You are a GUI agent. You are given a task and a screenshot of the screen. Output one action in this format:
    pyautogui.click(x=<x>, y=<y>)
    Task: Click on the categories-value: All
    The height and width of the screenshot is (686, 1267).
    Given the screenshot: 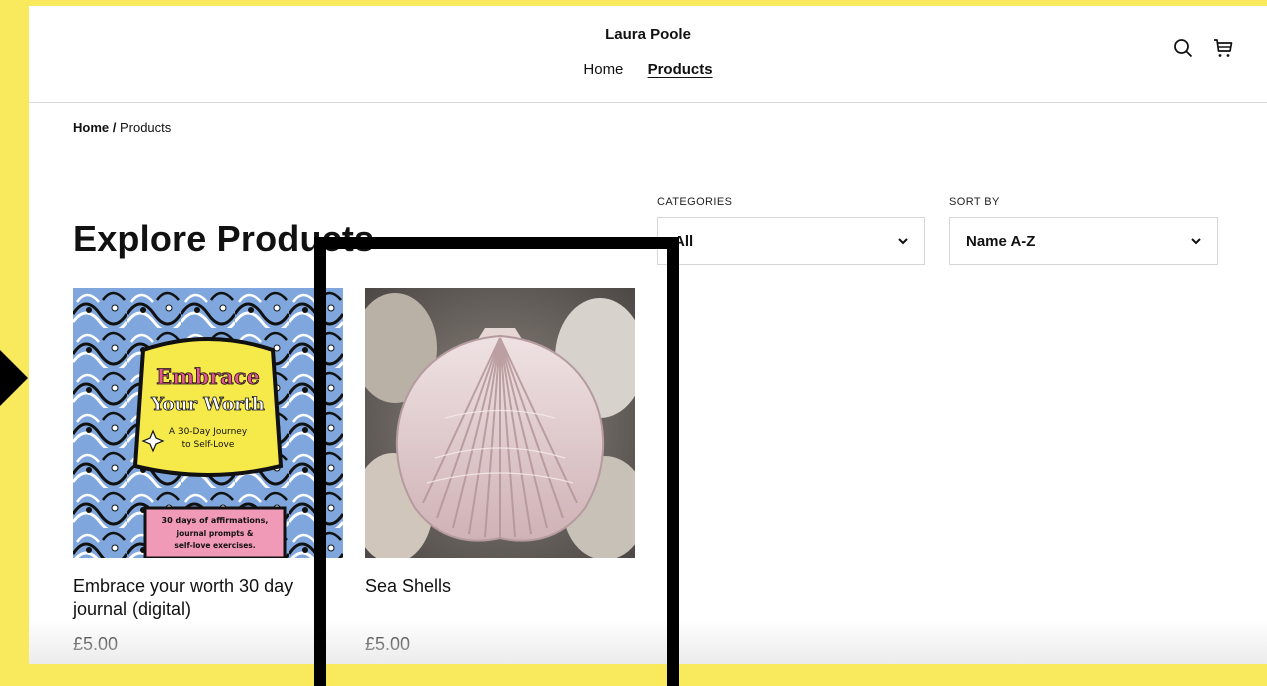 What is the action you would take?
    pyautogui.click(x=684, y=241)
    